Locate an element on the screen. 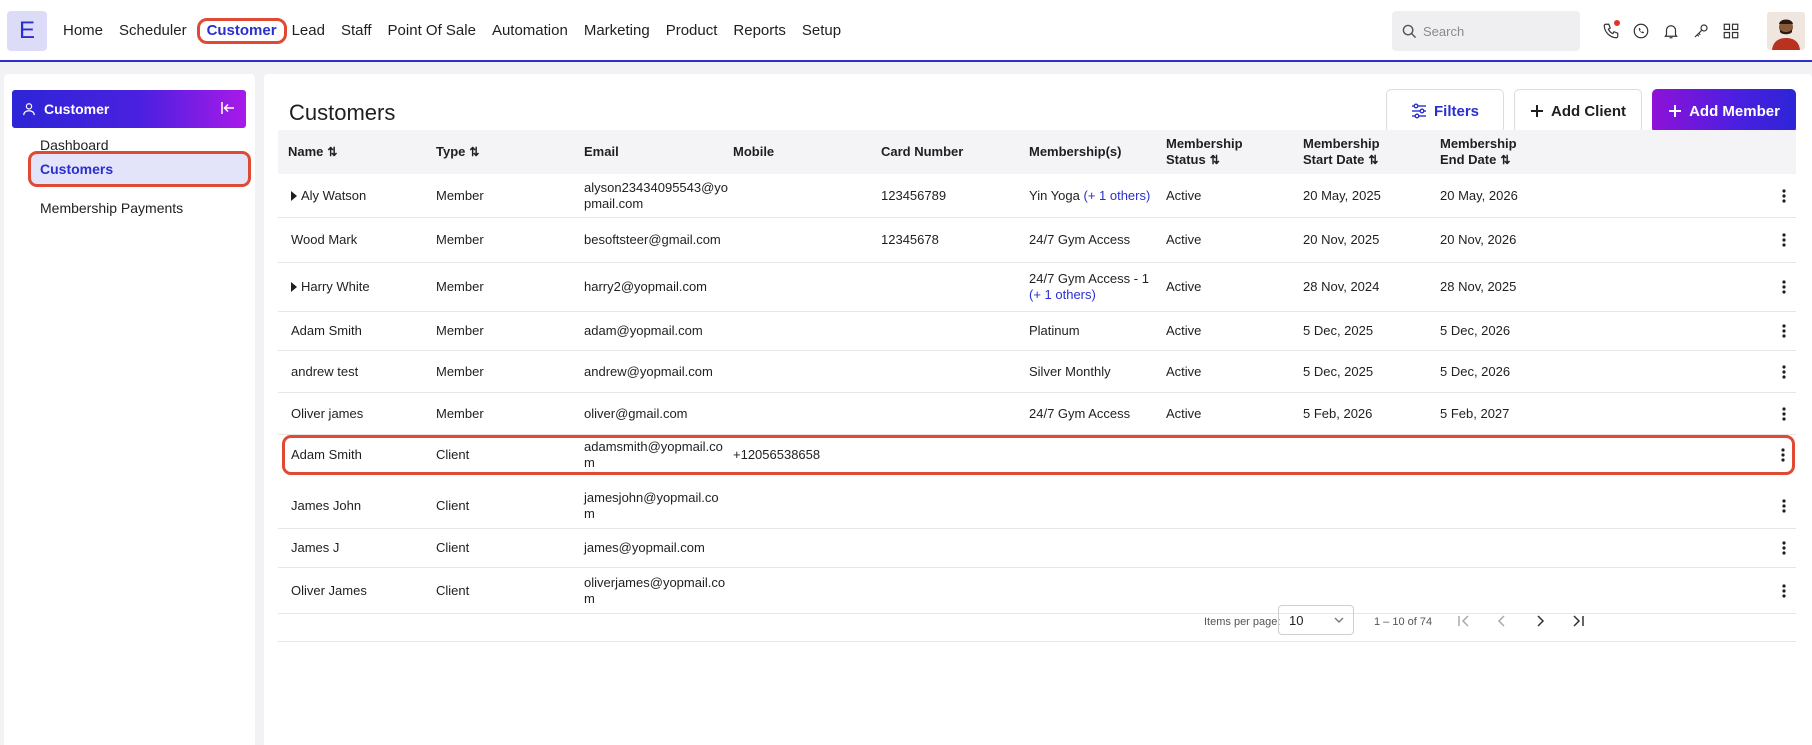 This screenshot has height=745, width=1812. membership-name: 24/7 Gym Access - 1 is located at coordinates (1089, 278).